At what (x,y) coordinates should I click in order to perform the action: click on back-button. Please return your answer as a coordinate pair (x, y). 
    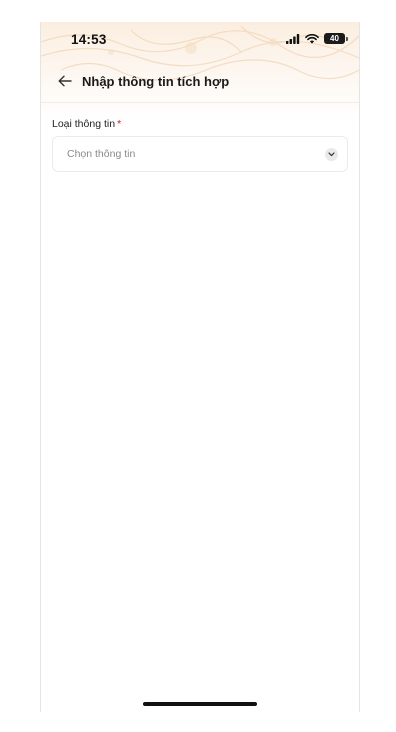
    Looking at the image, I should click on (65, 81).